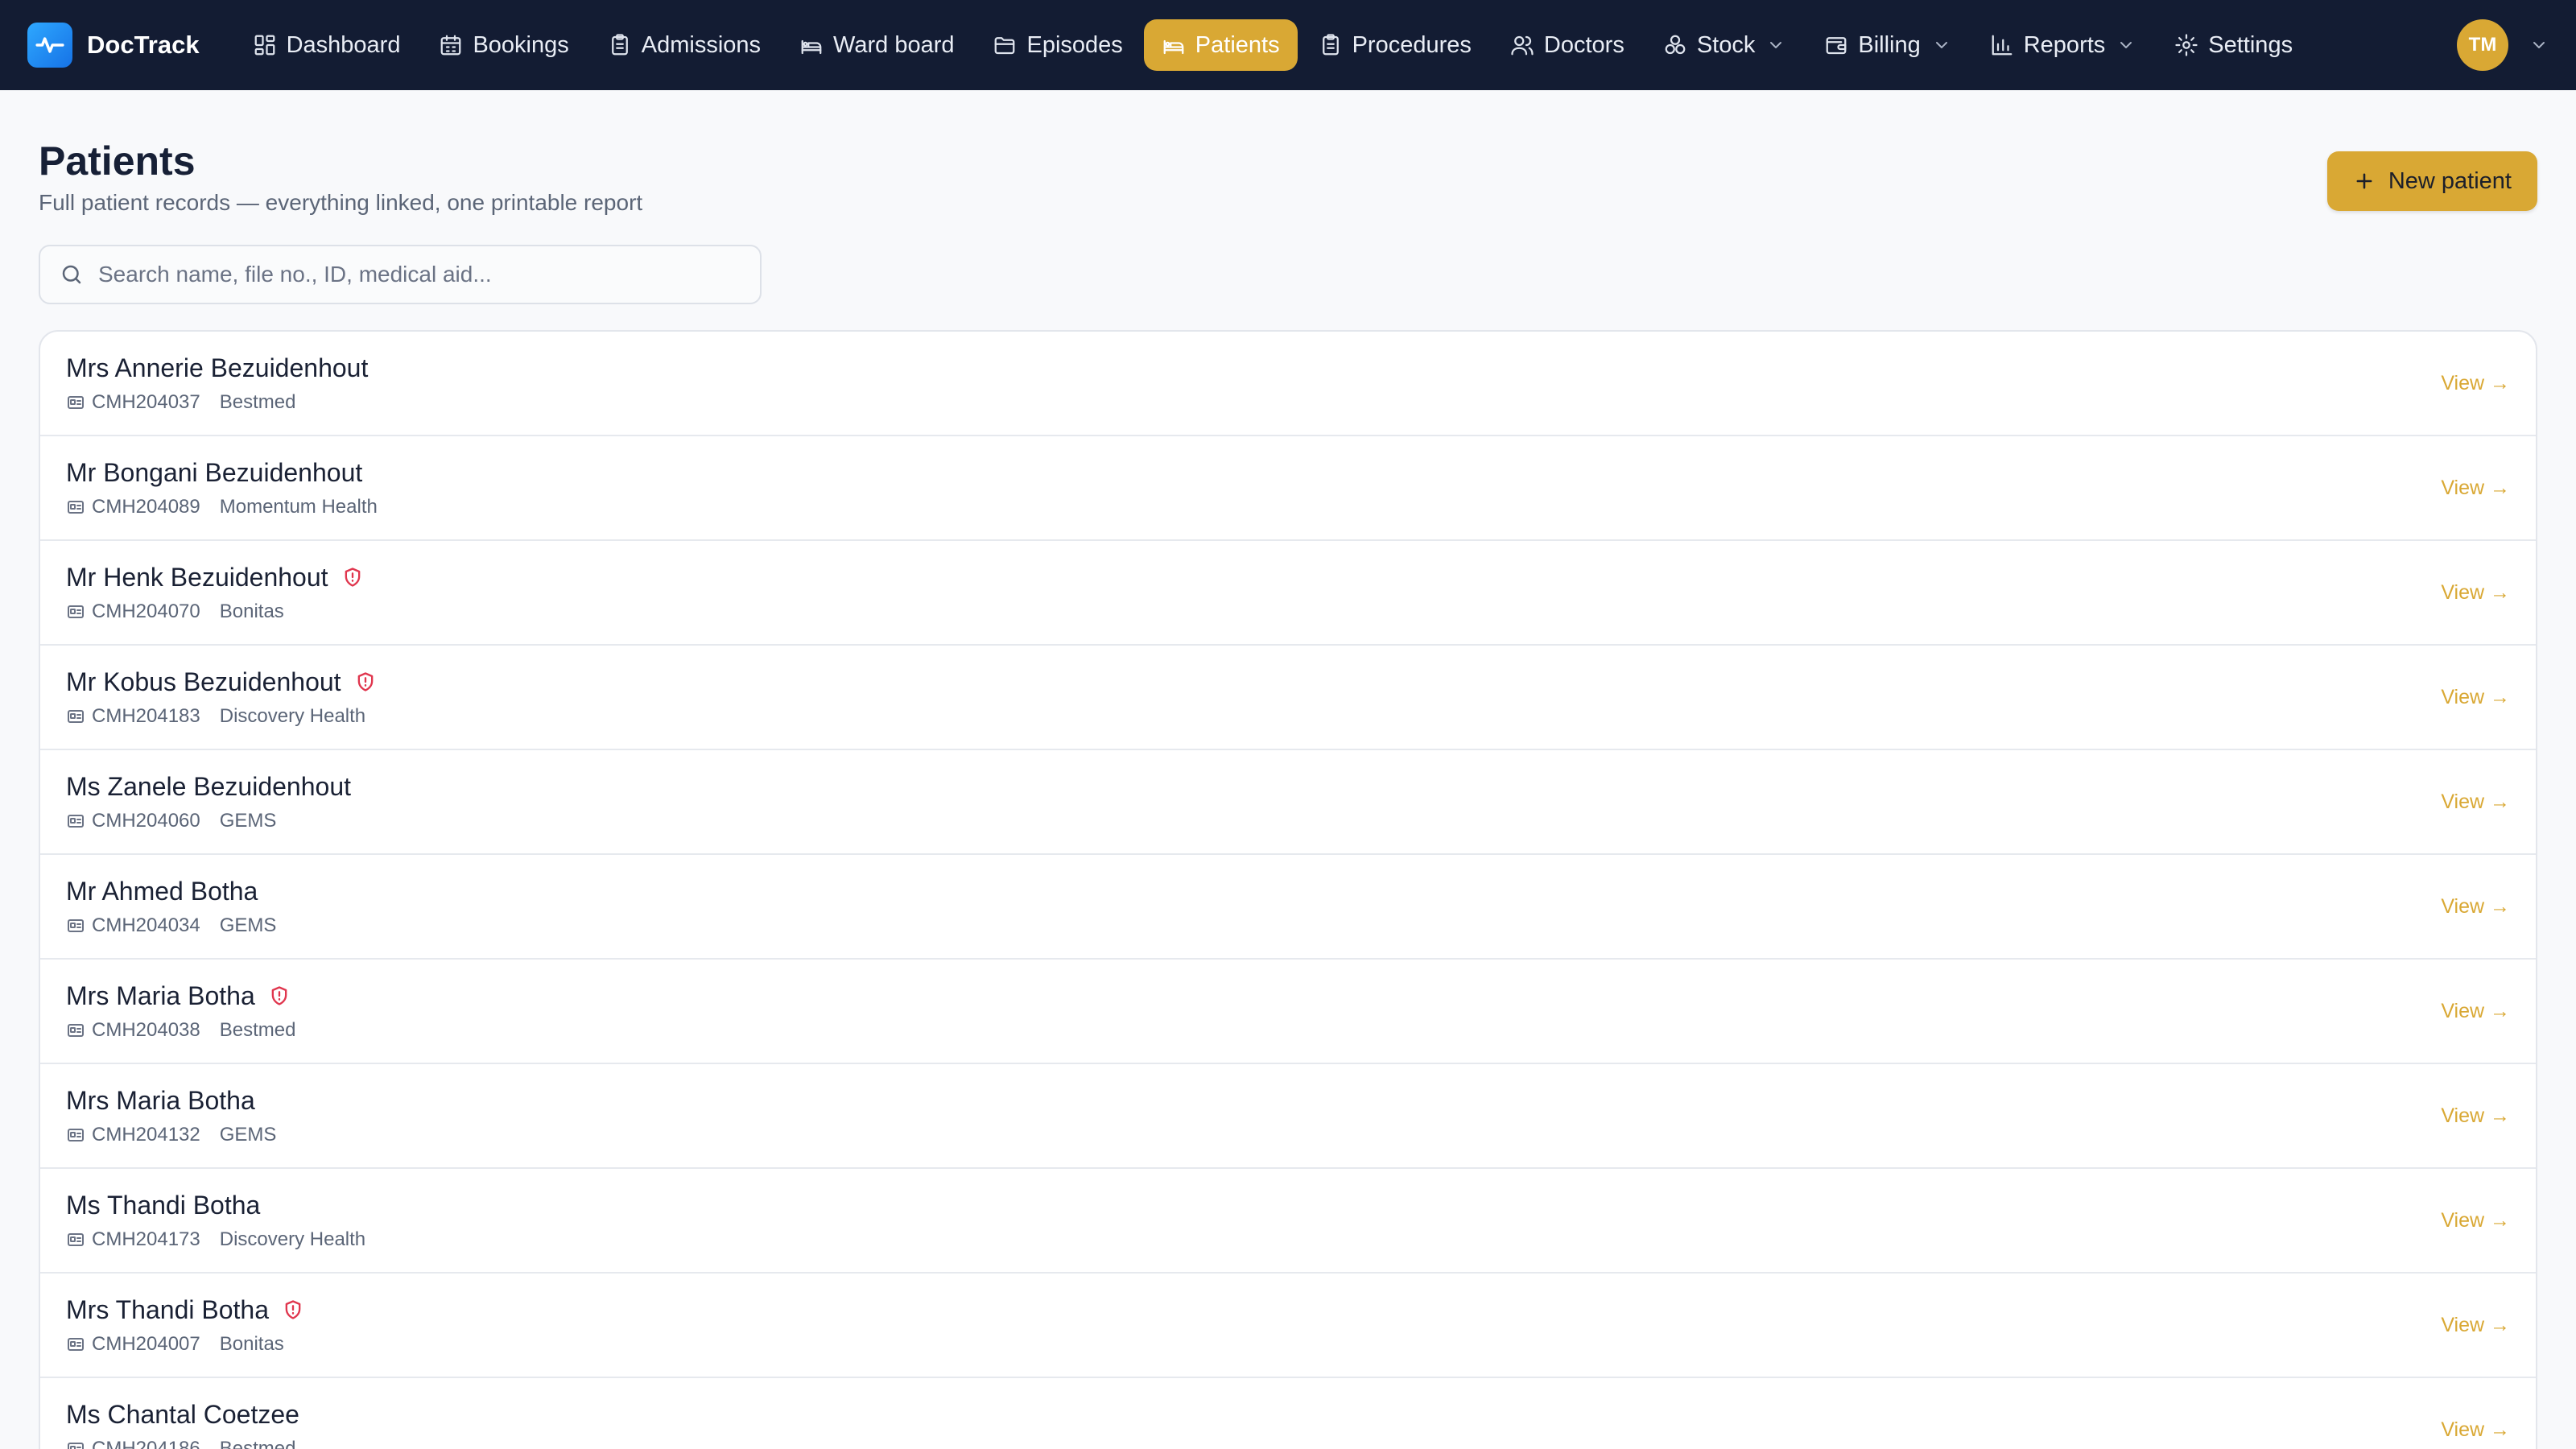 The width and height of the screenshot is (2576, 1449). I want to click on patient-name: Mr Kobus Bezuidenhout, so click(203, 681).